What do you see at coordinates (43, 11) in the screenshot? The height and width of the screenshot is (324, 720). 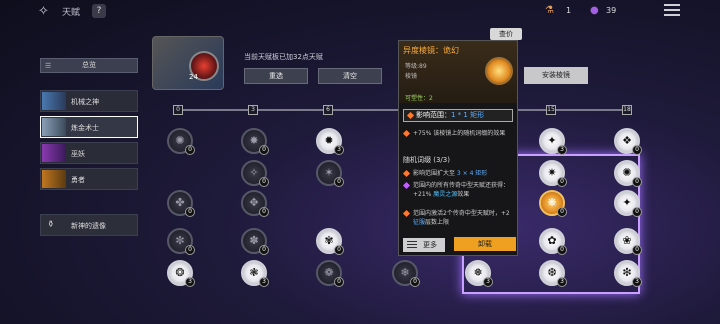 I see `talent-icon: ✧` at bounding box center [43, 11].